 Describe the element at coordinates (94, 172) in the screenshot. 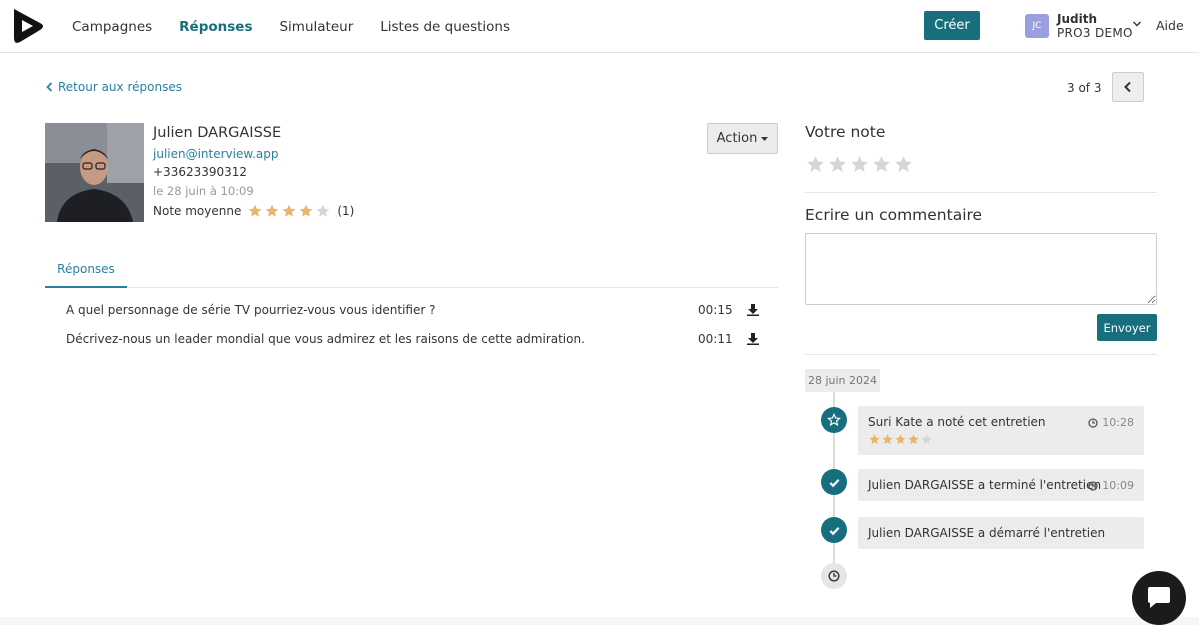

I see `candidate-photo` at that location.